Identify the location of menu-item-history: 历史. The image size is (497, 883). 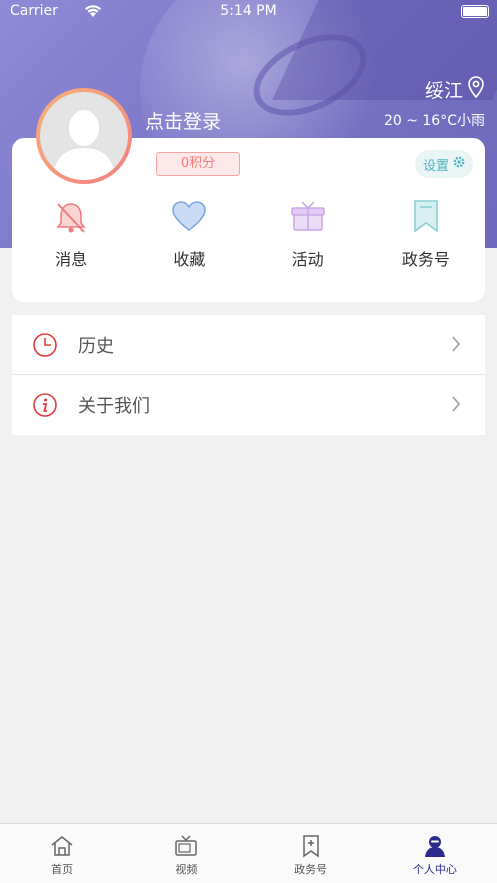
(248, 345).